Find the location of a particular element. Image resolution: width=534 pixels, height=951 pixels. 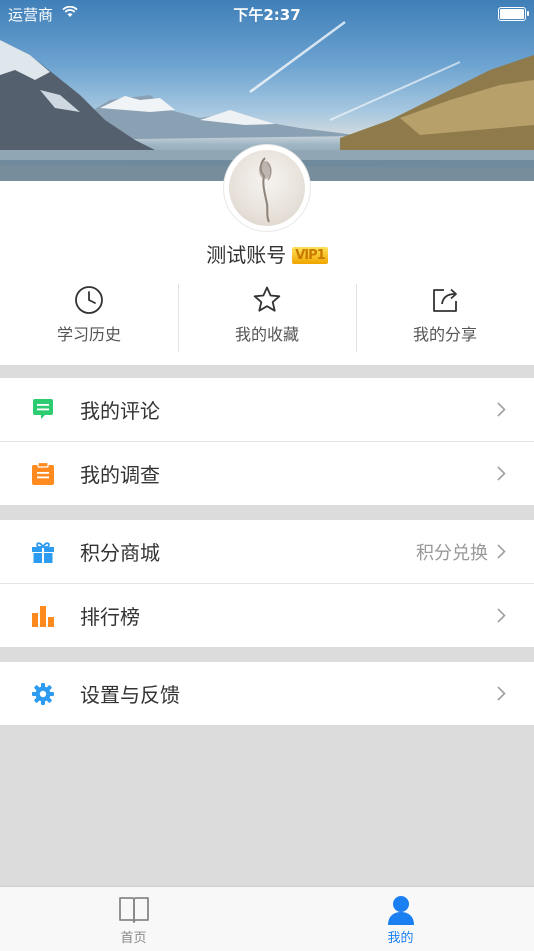

quick-action-history: 学习历史 is located at coordinates (89, 319).